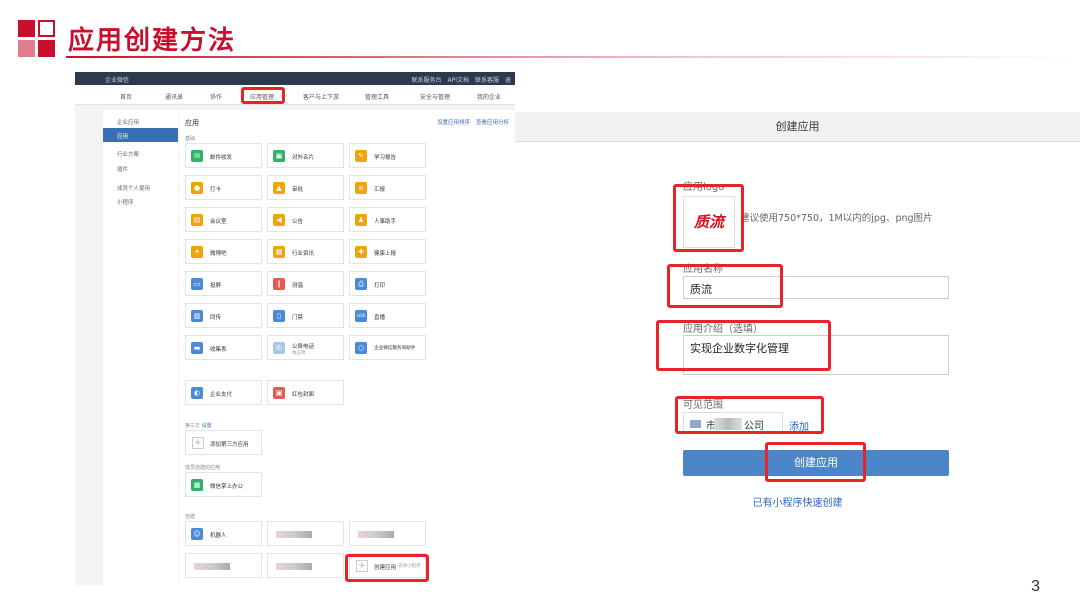 Image resolution: width=1080 pixels, height=608 pixels. What do you see at coordinates (435, 96) in the screenshot?
I see `nav-security: 安全与管理` at bounding box center [435, 96].